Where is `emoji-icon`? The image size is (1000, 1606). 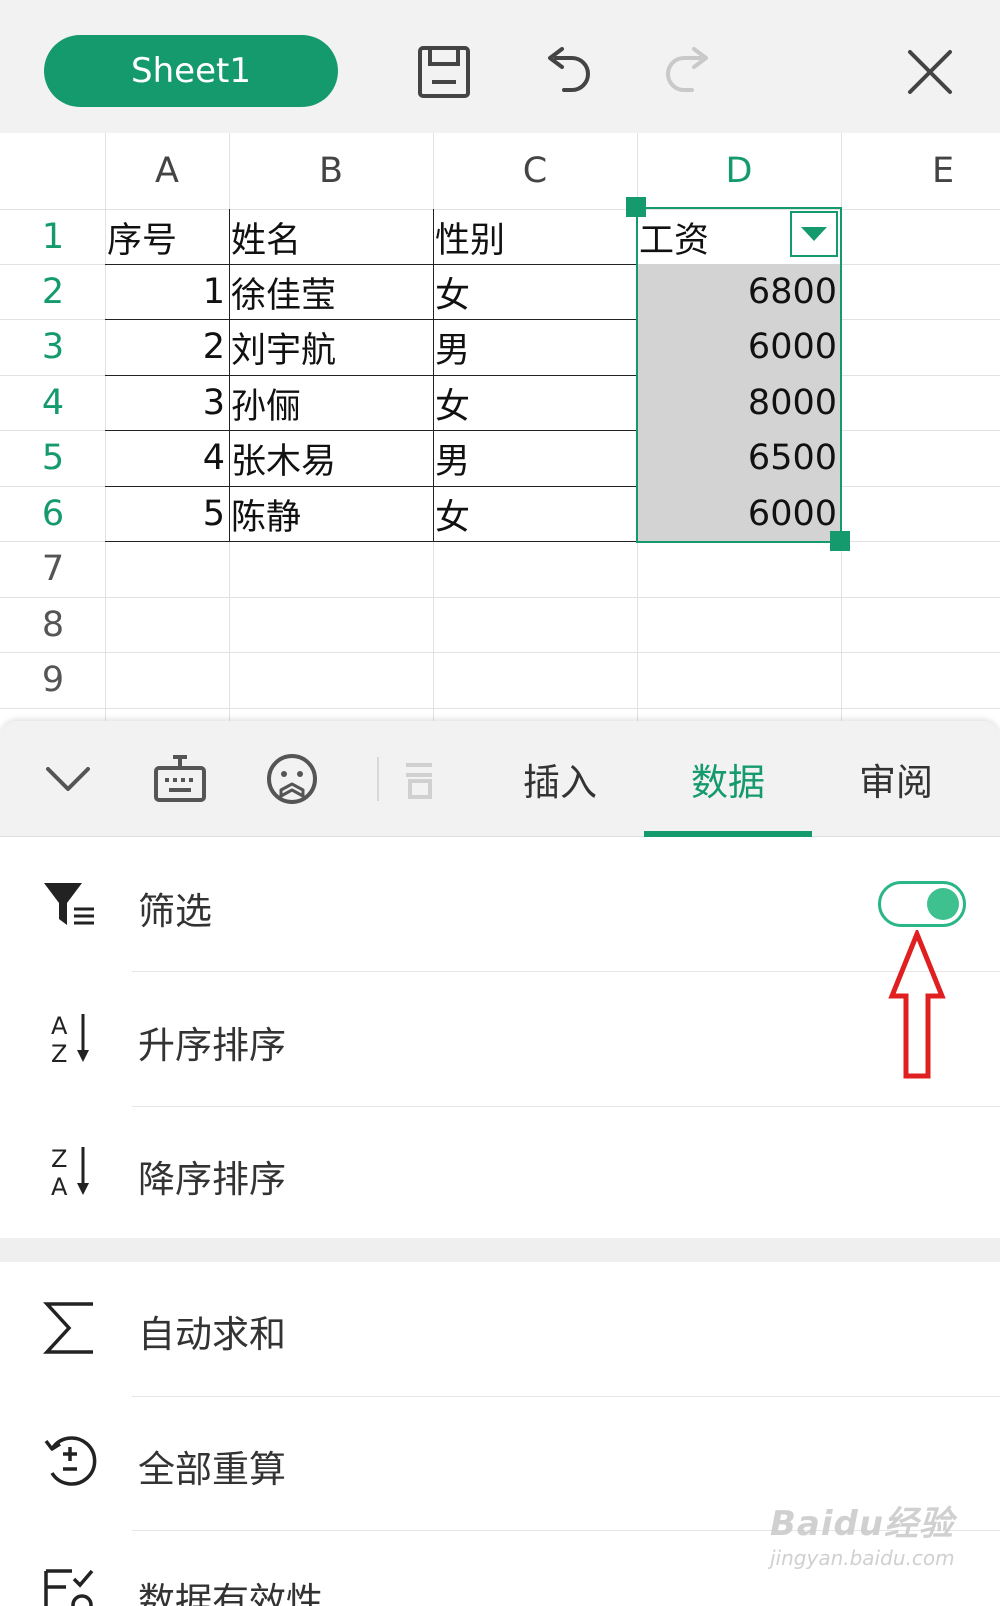 emoji-icon is located at coordinates (292, 779).